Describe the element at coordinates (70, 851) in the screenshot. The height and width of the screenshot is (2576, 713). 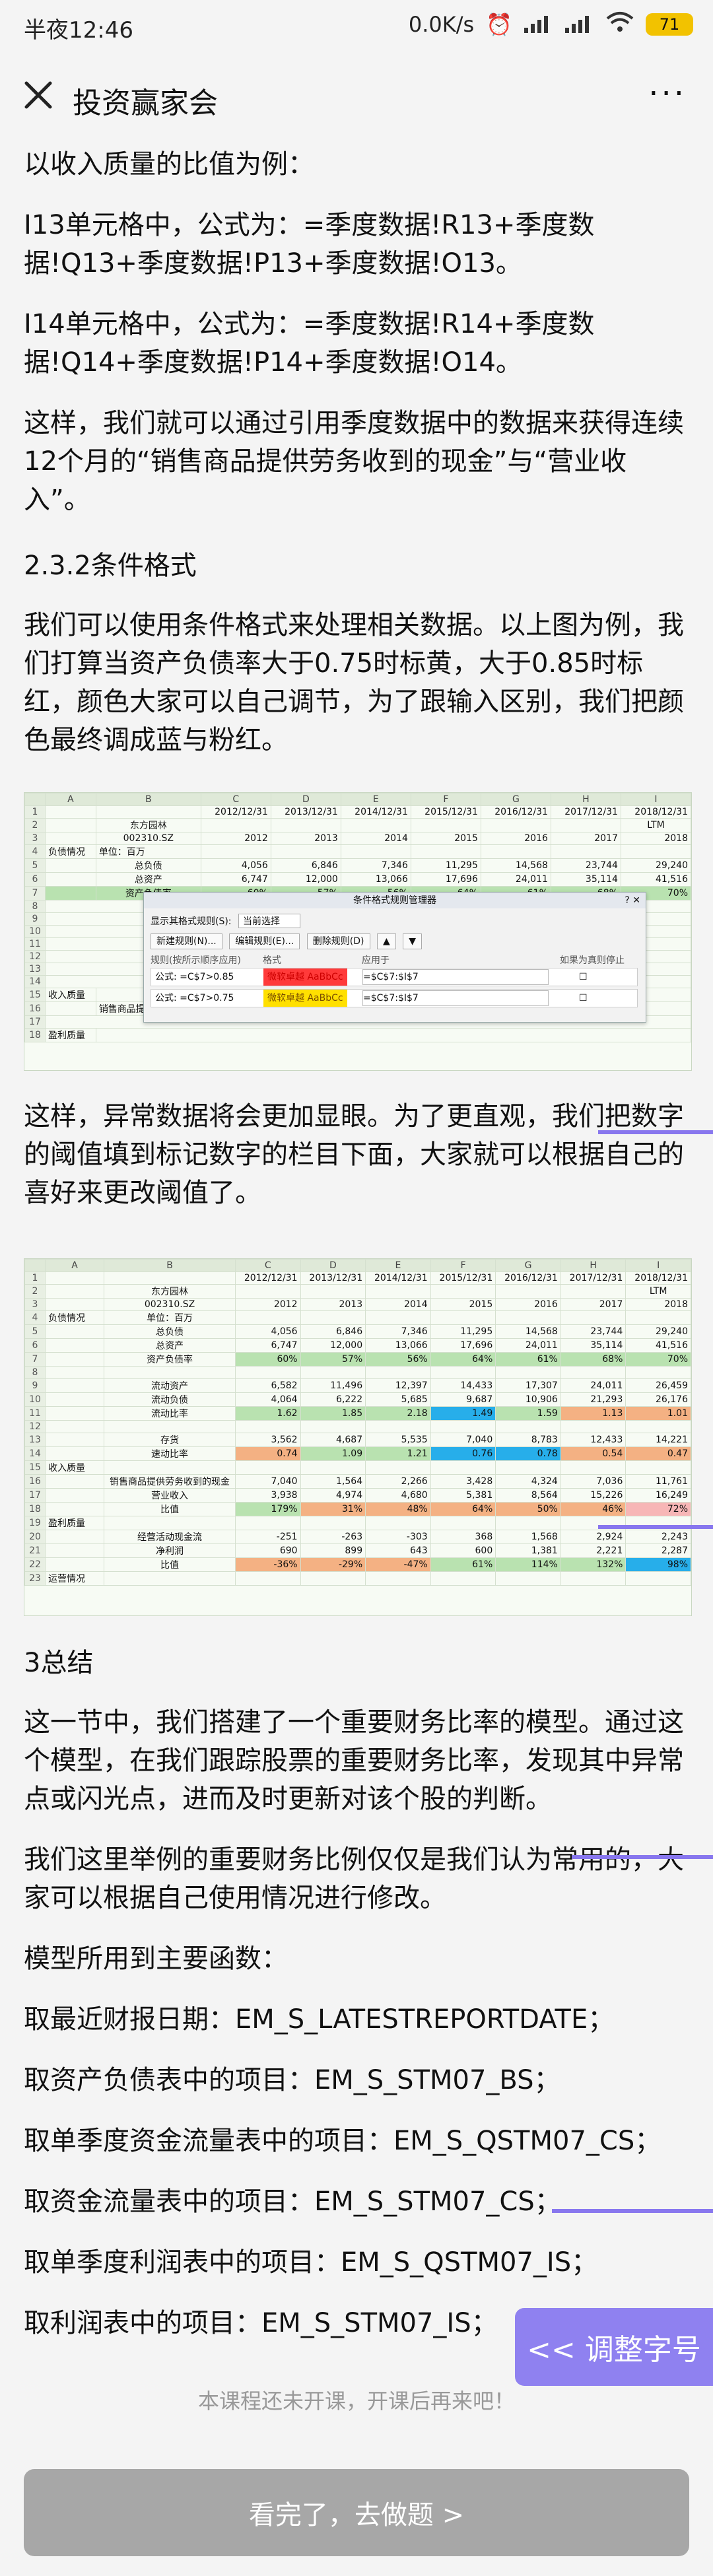
I see `section-cell: 负债情况` at that location.